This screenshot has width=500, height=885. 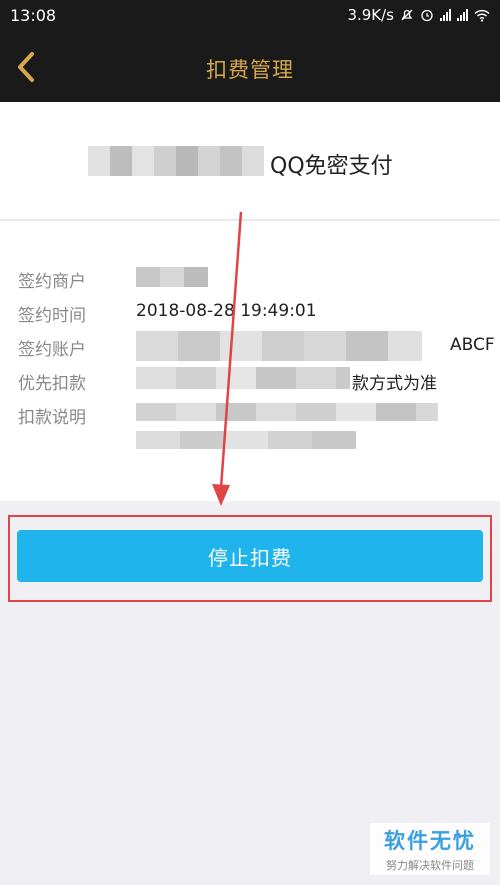 What do you see at coordinates (52, 384) in the screenshot?
I see `priority-label: 优先扣款` at bounding box center [52, 384].